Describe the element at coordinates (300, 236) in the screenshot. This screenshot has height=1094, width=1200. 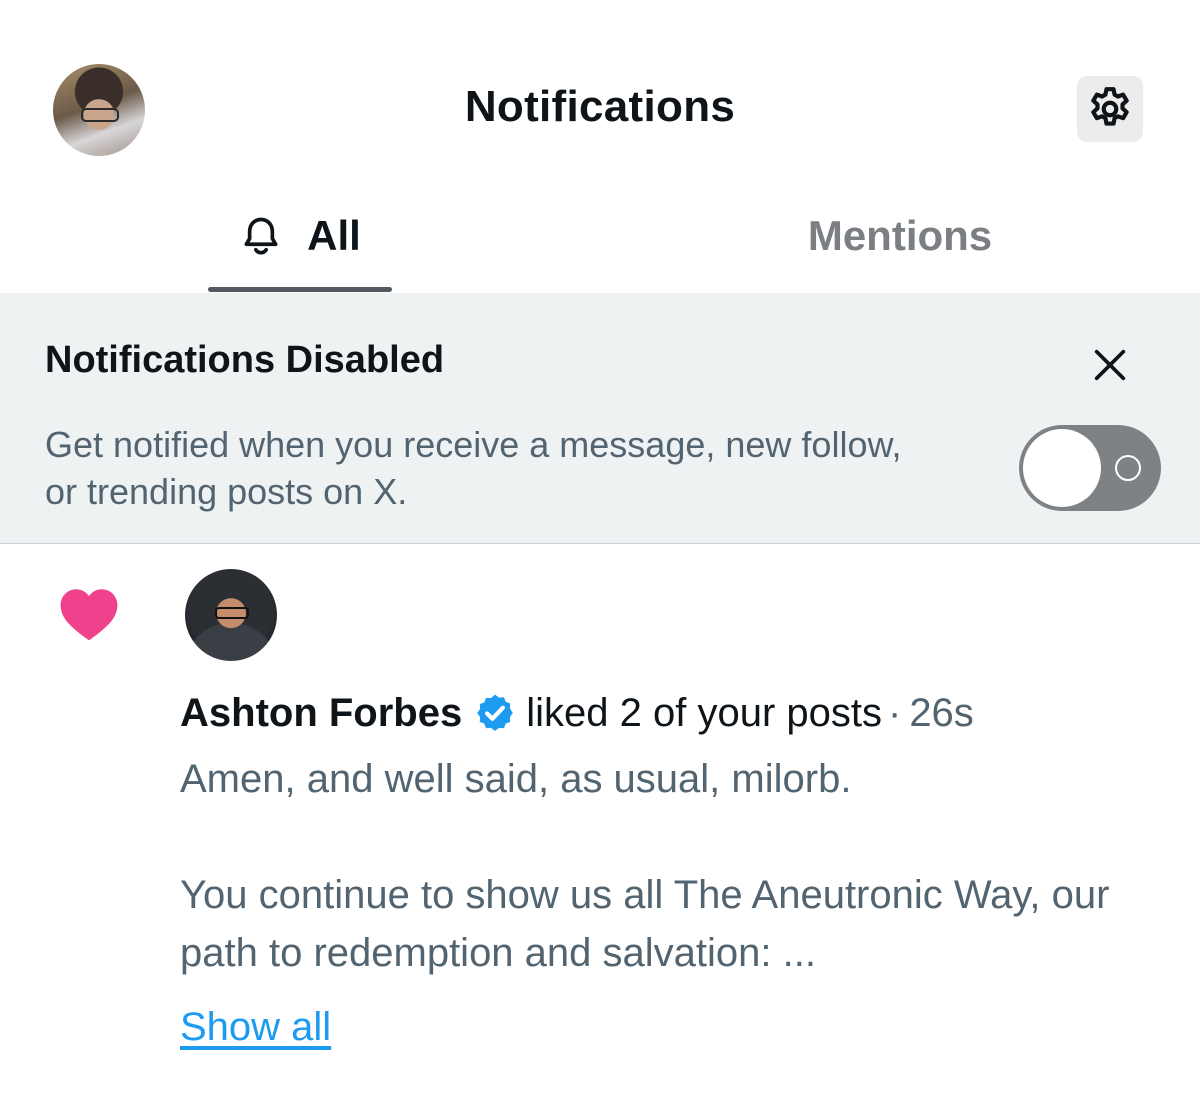
I see `tab-all: All` at that location.